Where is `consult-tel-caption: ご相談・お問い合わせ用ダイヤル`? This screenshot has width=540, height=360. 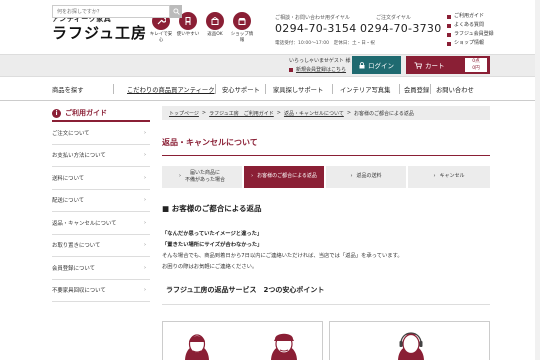
consult-tel-caption: ご相談・お問い合わせ用ダイヤル is located at coordinates (312, 18).